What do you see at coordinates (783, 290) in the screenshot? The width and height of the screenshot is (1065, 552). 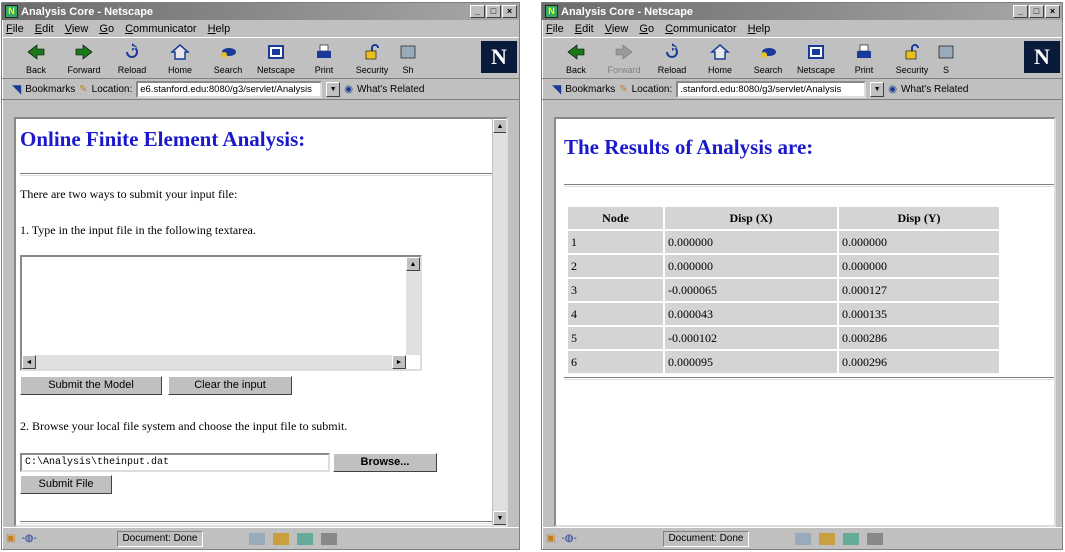 I see `table-row: 3 -0.000065 0.000127` at bounding box center [783, 290].